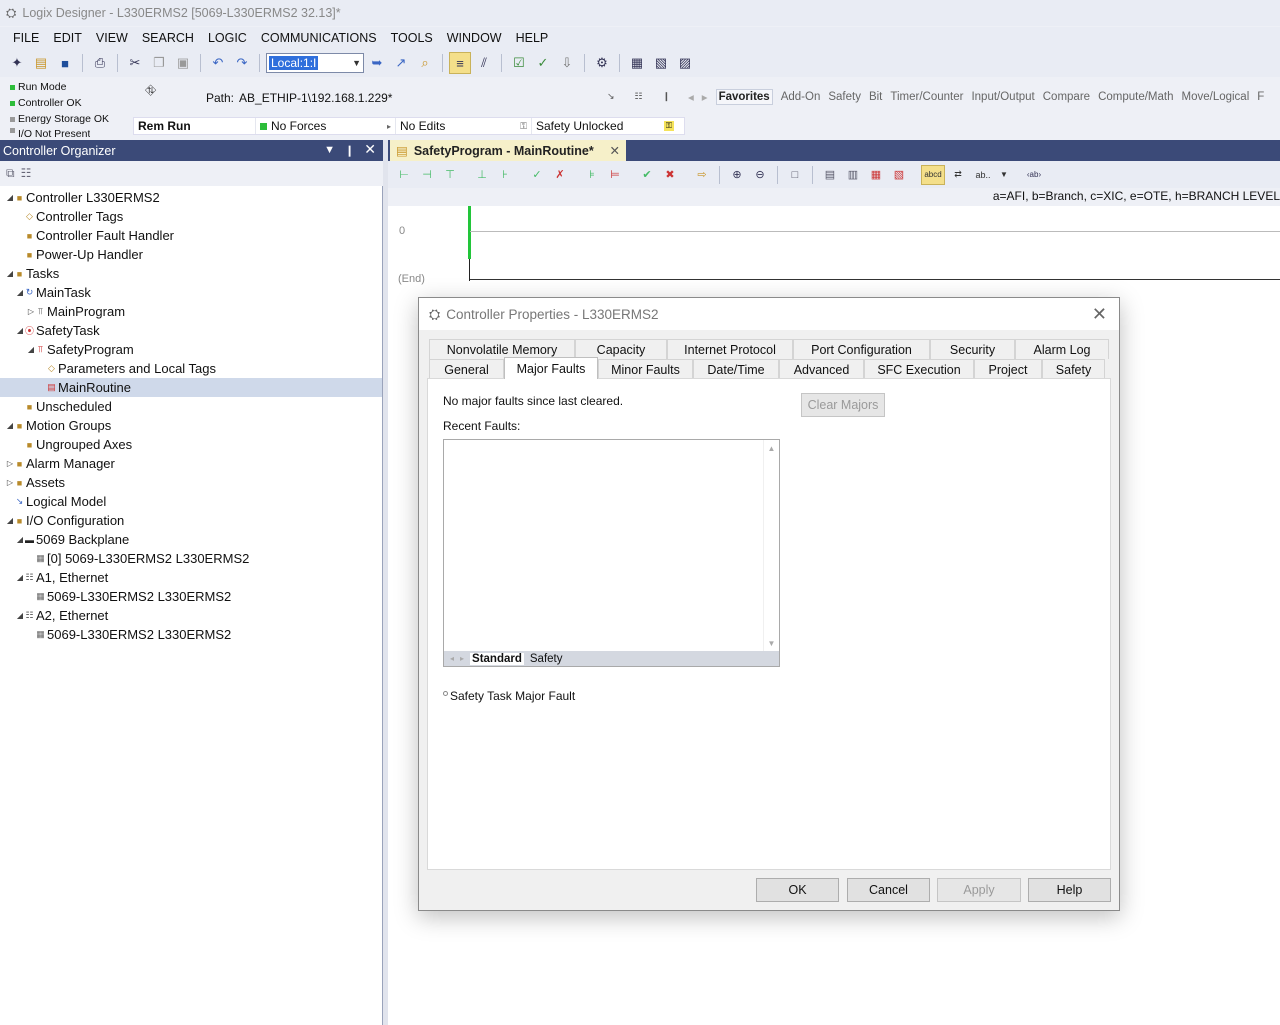  What do you see at coordinates (933, 174) in the screenshot?
I see `ascii-editor-icon: abcd` at bounding box center [933, 174].